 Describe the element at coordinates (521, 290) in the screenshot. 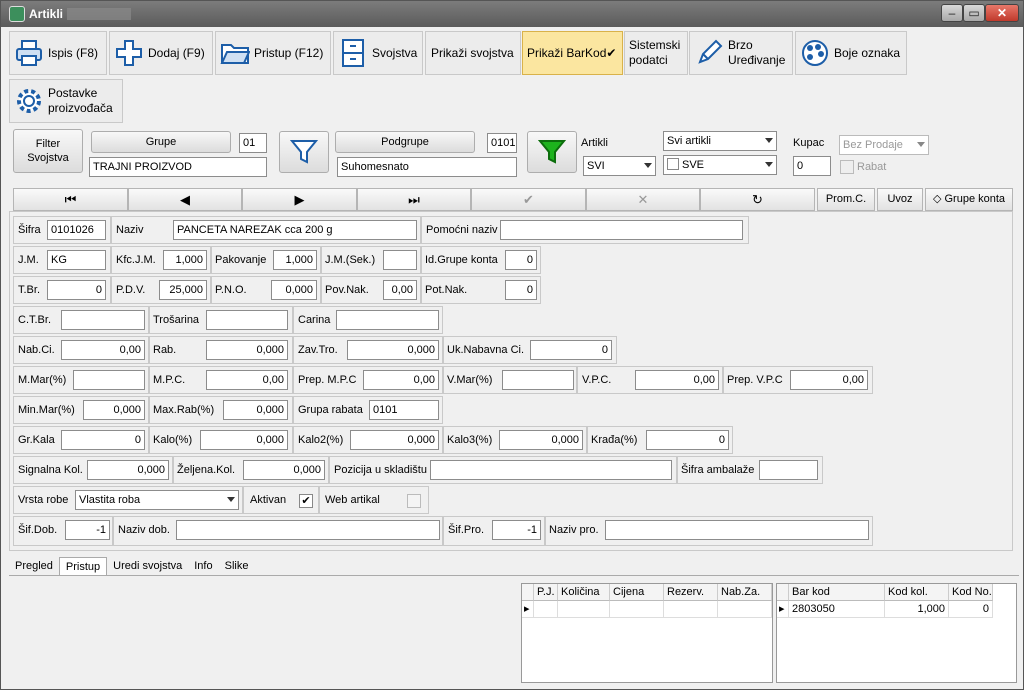

I see `potnak-field: 0` at that location.